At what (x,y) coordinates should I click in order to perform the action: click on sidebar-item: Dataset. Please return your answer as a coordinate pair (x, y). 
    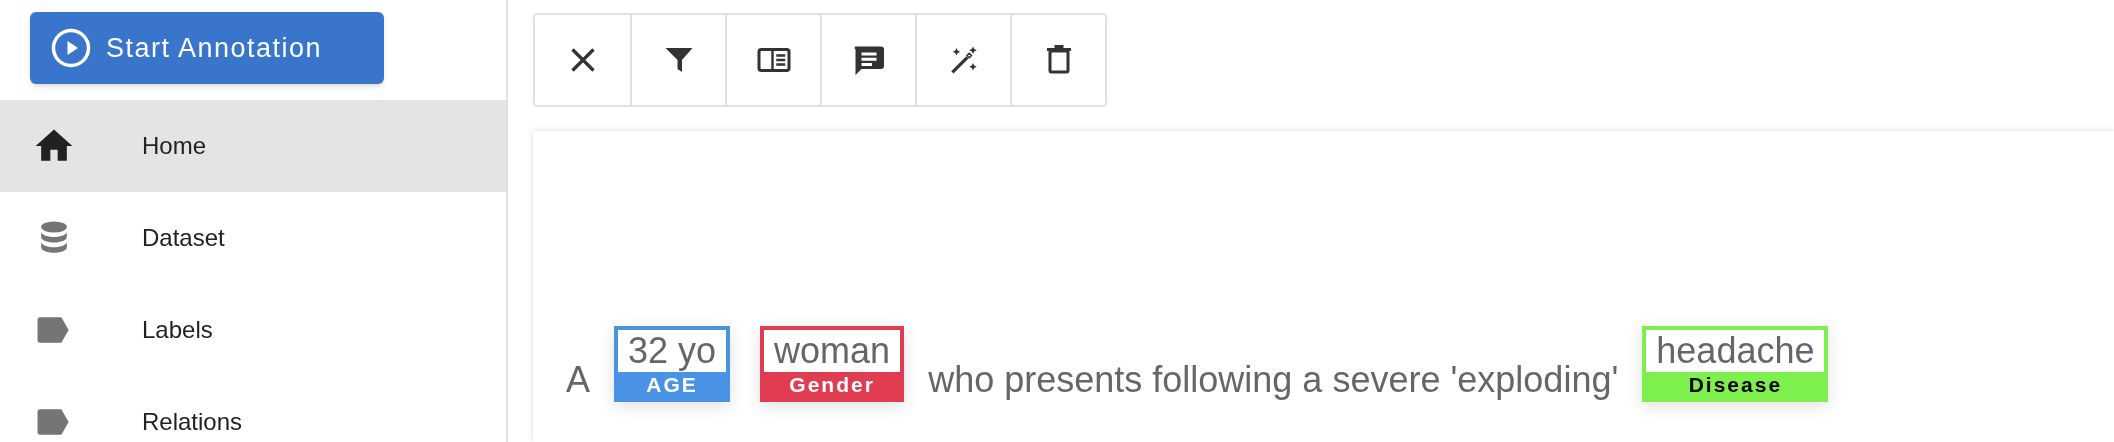
    Looking at the image, I should click on (253, 238).